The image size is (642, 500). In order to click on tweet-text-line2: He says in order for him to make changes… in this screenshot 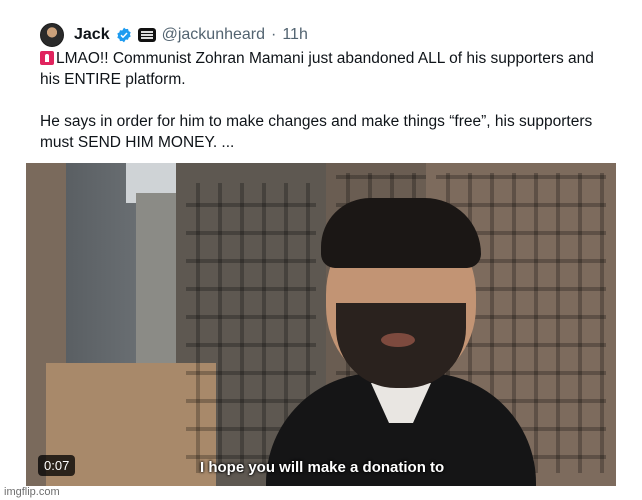, I will do `click(316, 132)`.